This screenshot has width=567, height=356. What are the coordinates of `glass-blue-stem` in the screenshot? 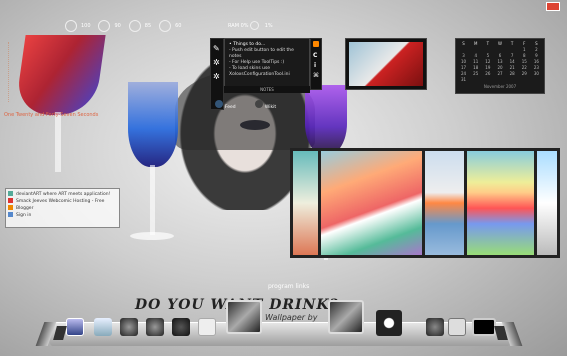 It's located at (152, 200).